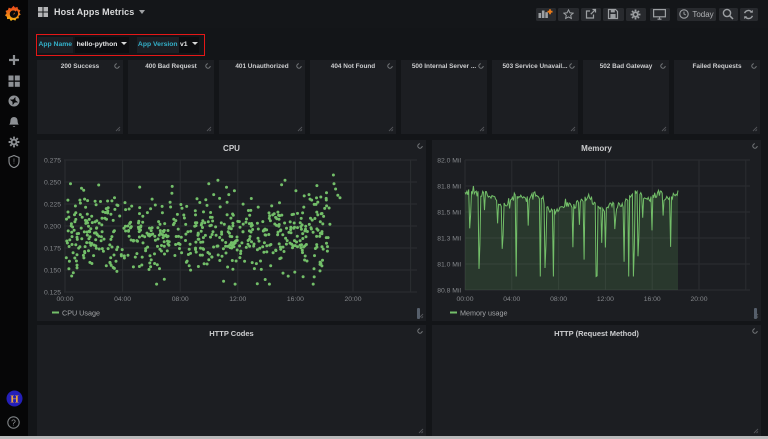  What do you see at coordinates (484, 313) in the screenshot?
I see `svg-text: Memory usage` at bounding box center [484, 313].